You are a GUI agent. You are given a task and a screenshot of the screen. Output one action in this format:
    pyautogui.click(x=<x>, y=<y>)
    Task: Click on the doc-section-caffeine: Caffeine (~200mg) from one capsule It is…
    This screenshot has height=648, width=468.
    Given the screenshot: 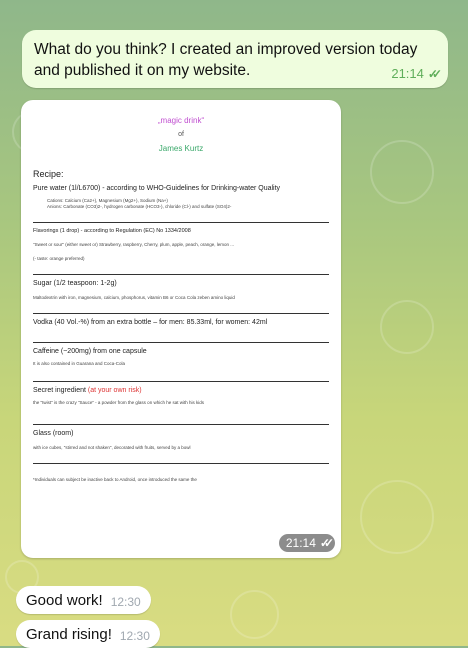 What is the action you would take?
    pyautogui.click(x=181, y=354)
    